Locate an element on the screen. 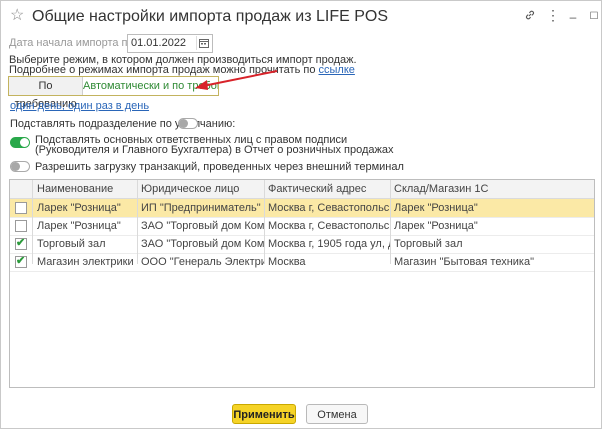 The width and height of the screenshot is (602, 429). start-date-field: 01.01.2022 is located at coordinates (170, 43).